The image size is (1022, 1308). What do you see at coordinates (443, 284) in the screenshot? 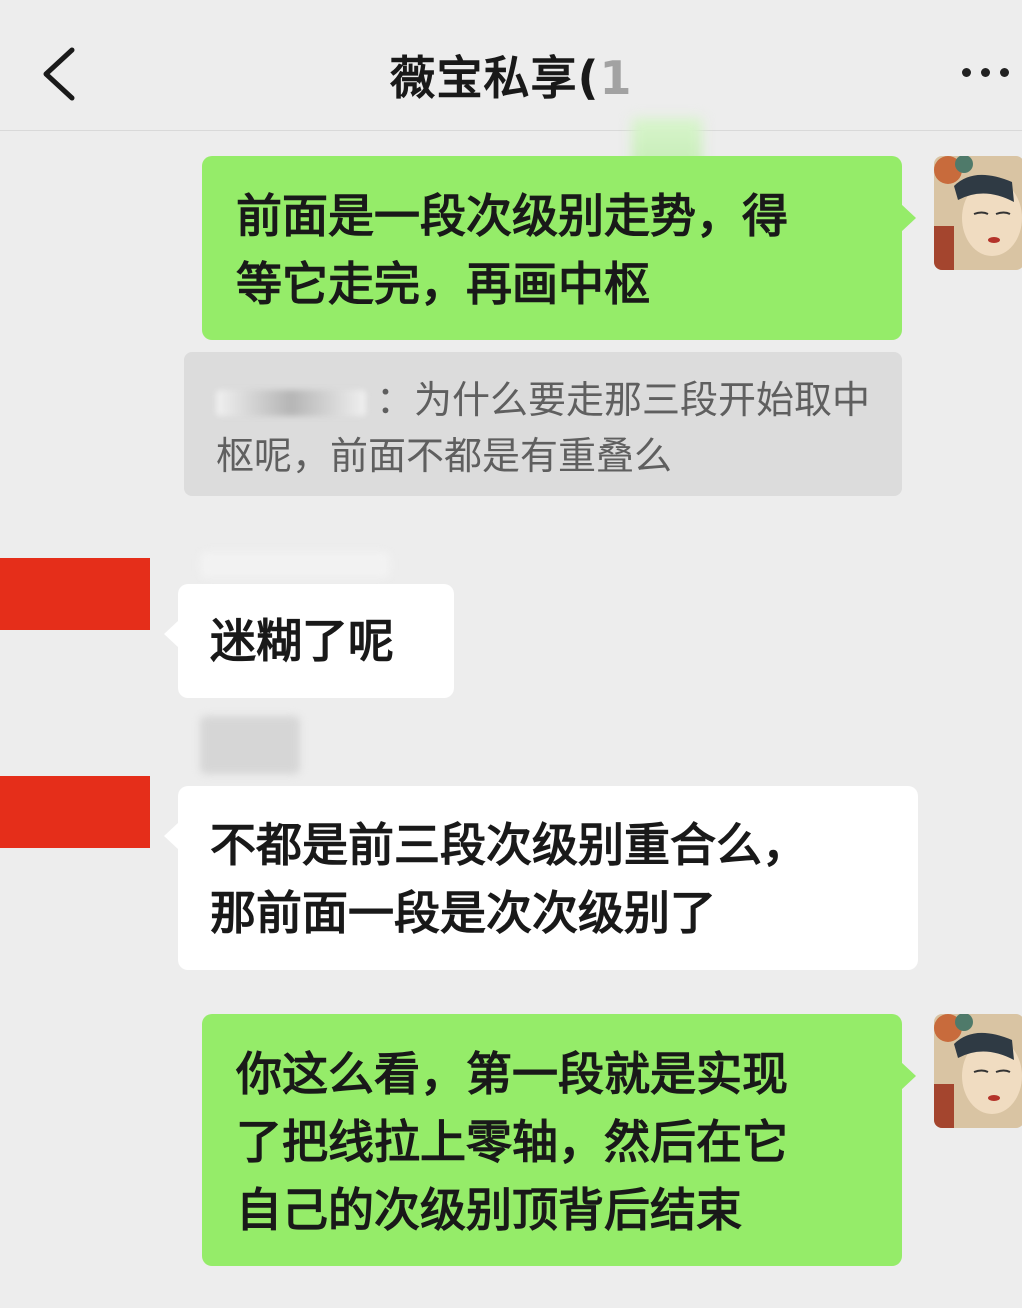
I see `message-line: 等它走完，再画中枢` at bounding box center [443, 284].